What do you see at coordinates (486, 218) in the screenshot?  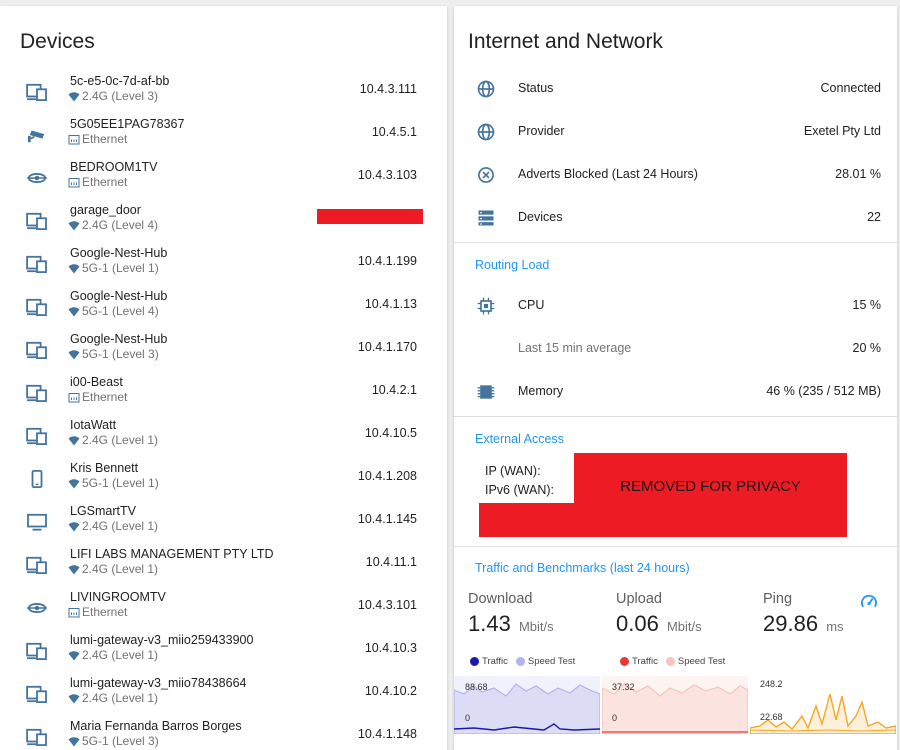 I see `server-icon` at bounding box center [486, 218].